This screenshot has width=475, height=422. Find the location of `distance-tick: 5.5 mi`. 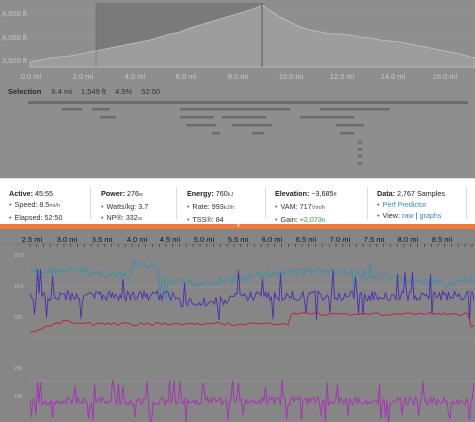

distance-tick: 5.5 mi is located at coordinates (238, 239).